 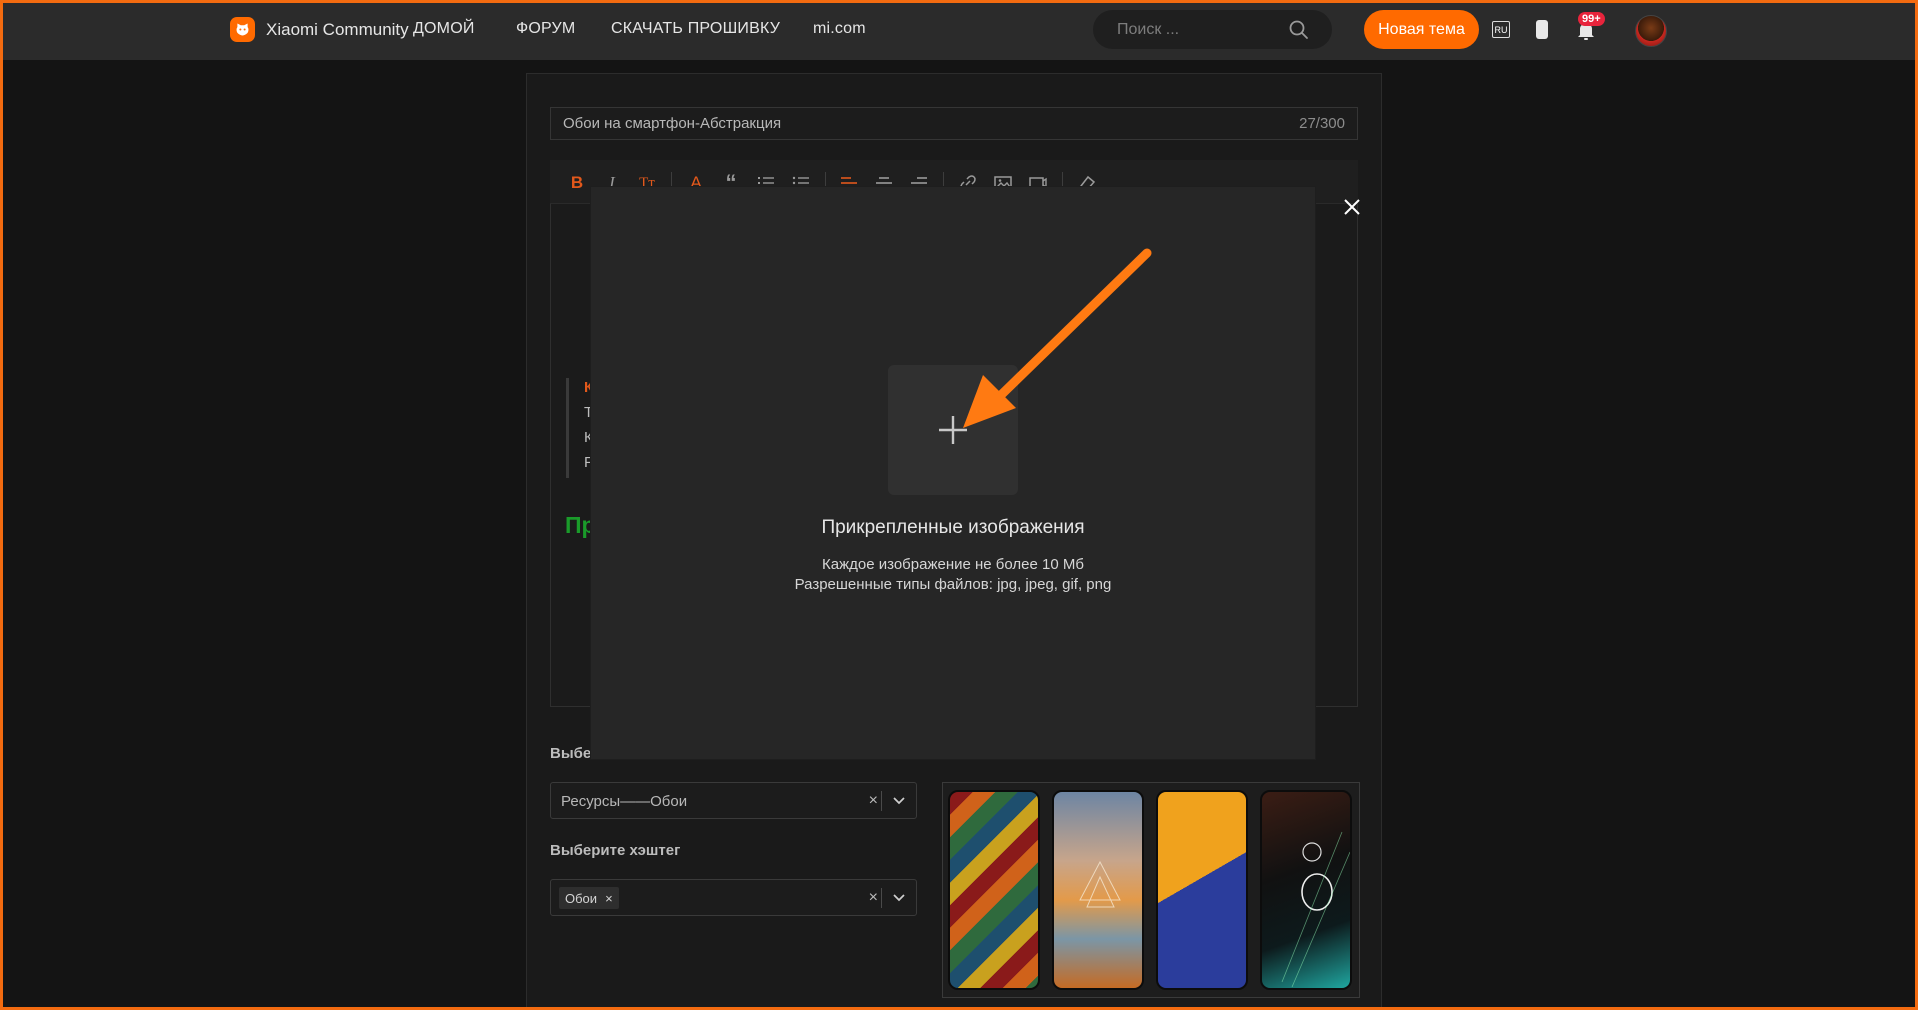 I want to click on nav-mi-com: mi.com, so click(x=839, y=29).